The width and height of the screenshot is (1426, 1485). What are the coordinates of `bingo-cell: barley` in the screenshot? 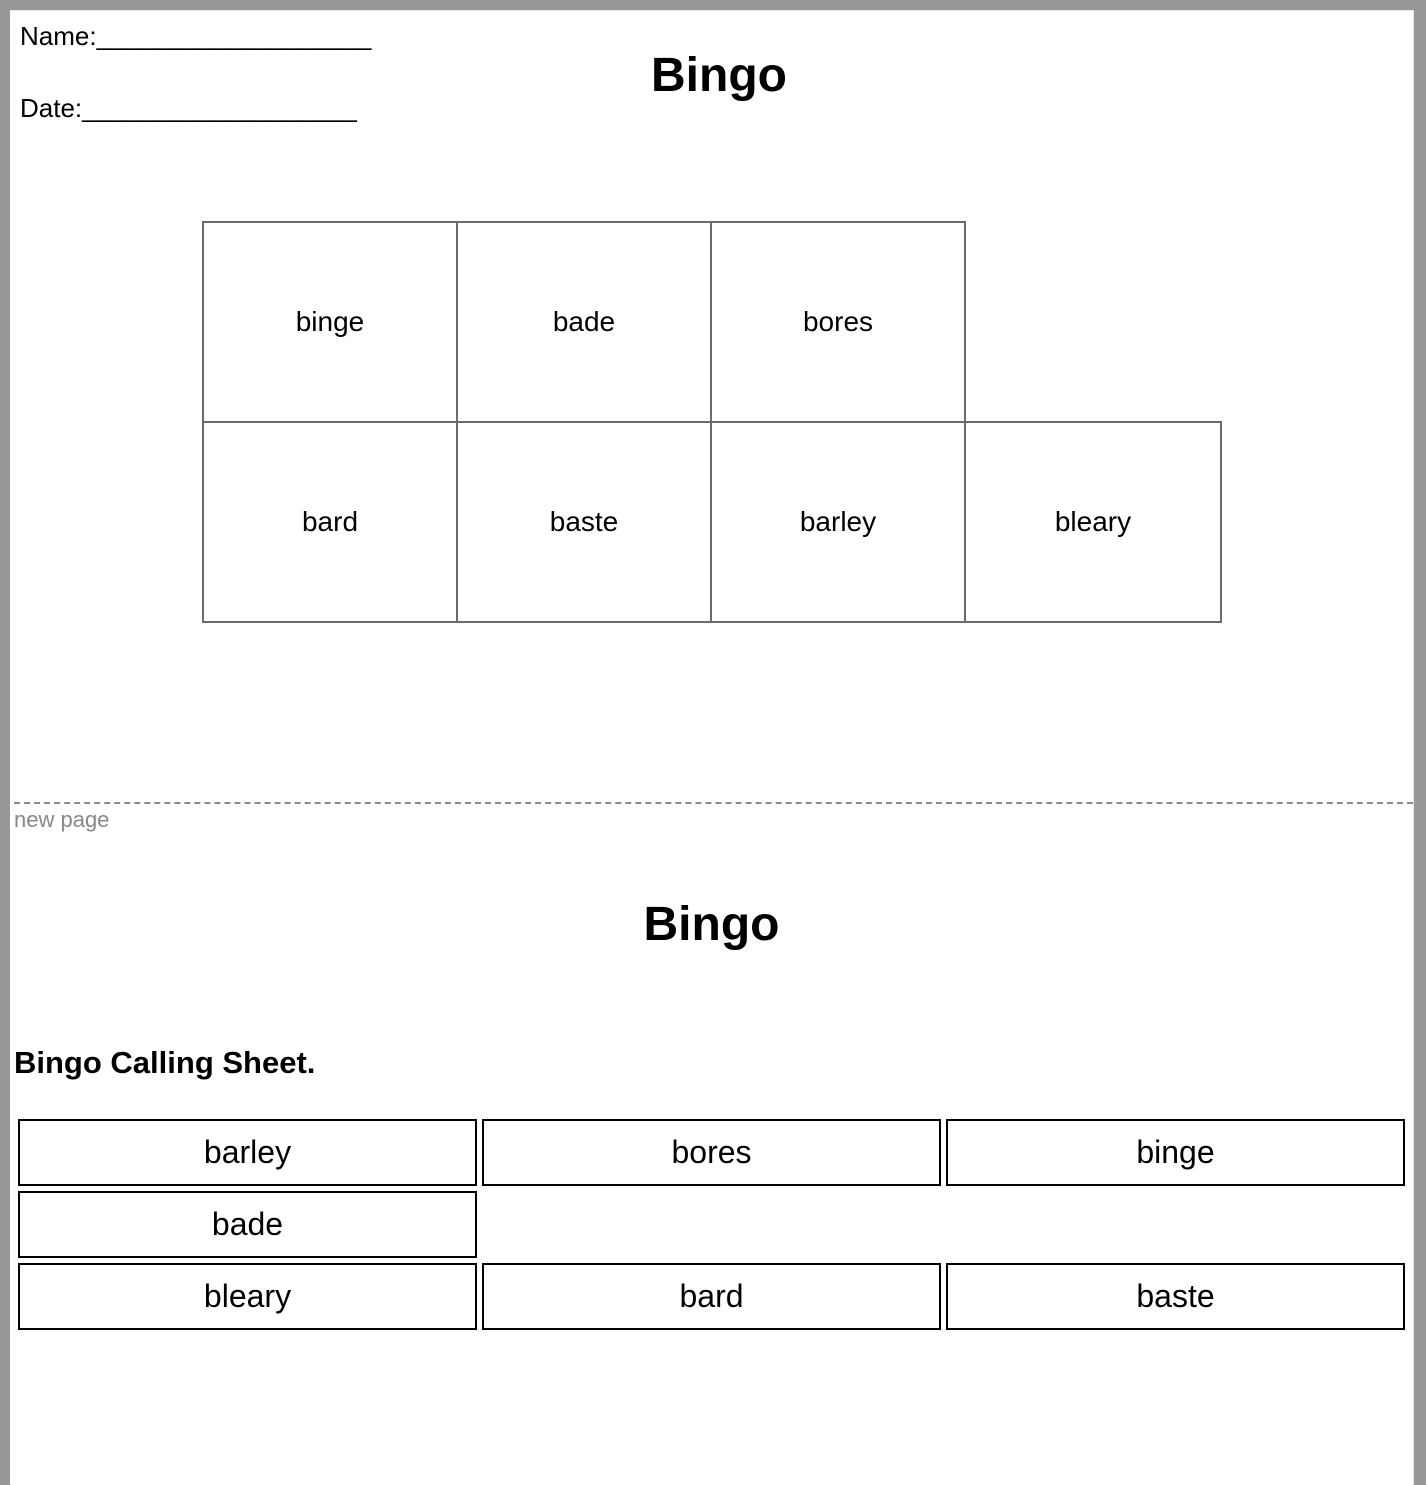 It's located at (838, 522).